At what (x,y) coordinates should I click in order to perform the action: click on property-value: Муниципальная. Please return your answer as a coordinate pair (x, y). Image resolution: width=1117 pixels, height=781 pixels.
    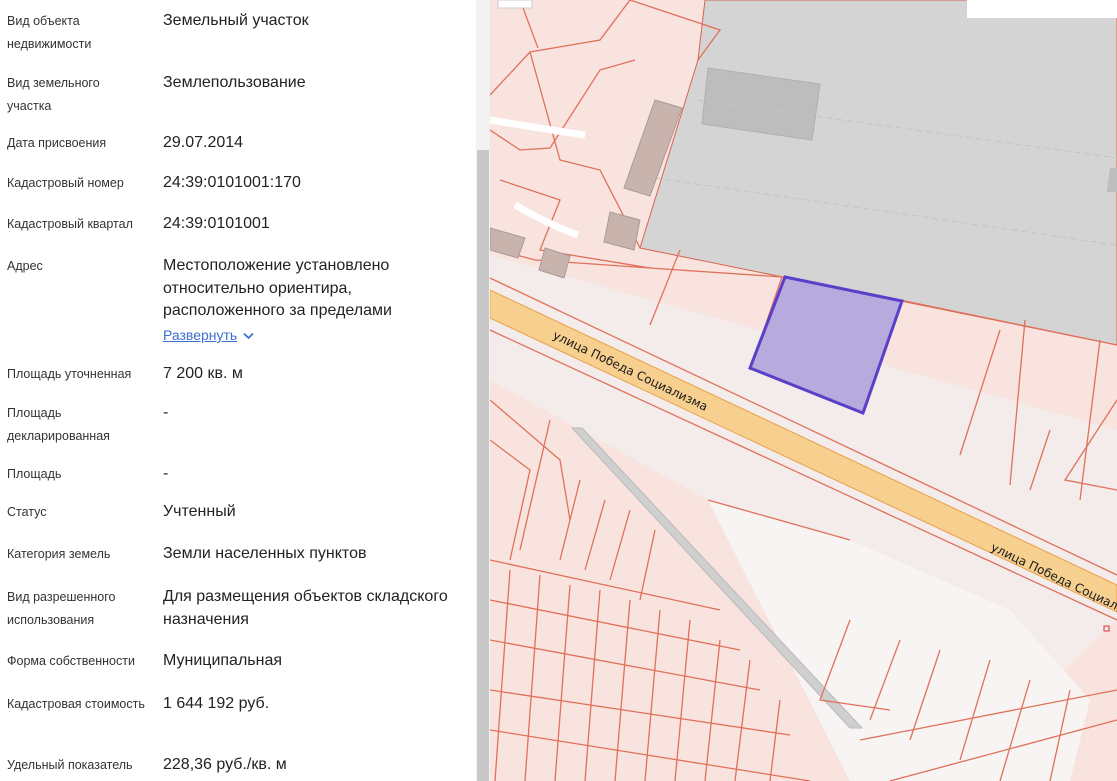
    Looking at the image, I should click on (223, 660).